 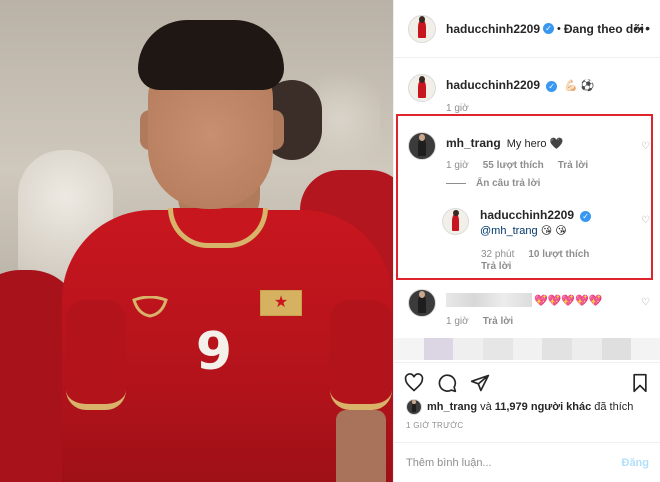 I want to click on heart-icon, so click(x=414, y=383).